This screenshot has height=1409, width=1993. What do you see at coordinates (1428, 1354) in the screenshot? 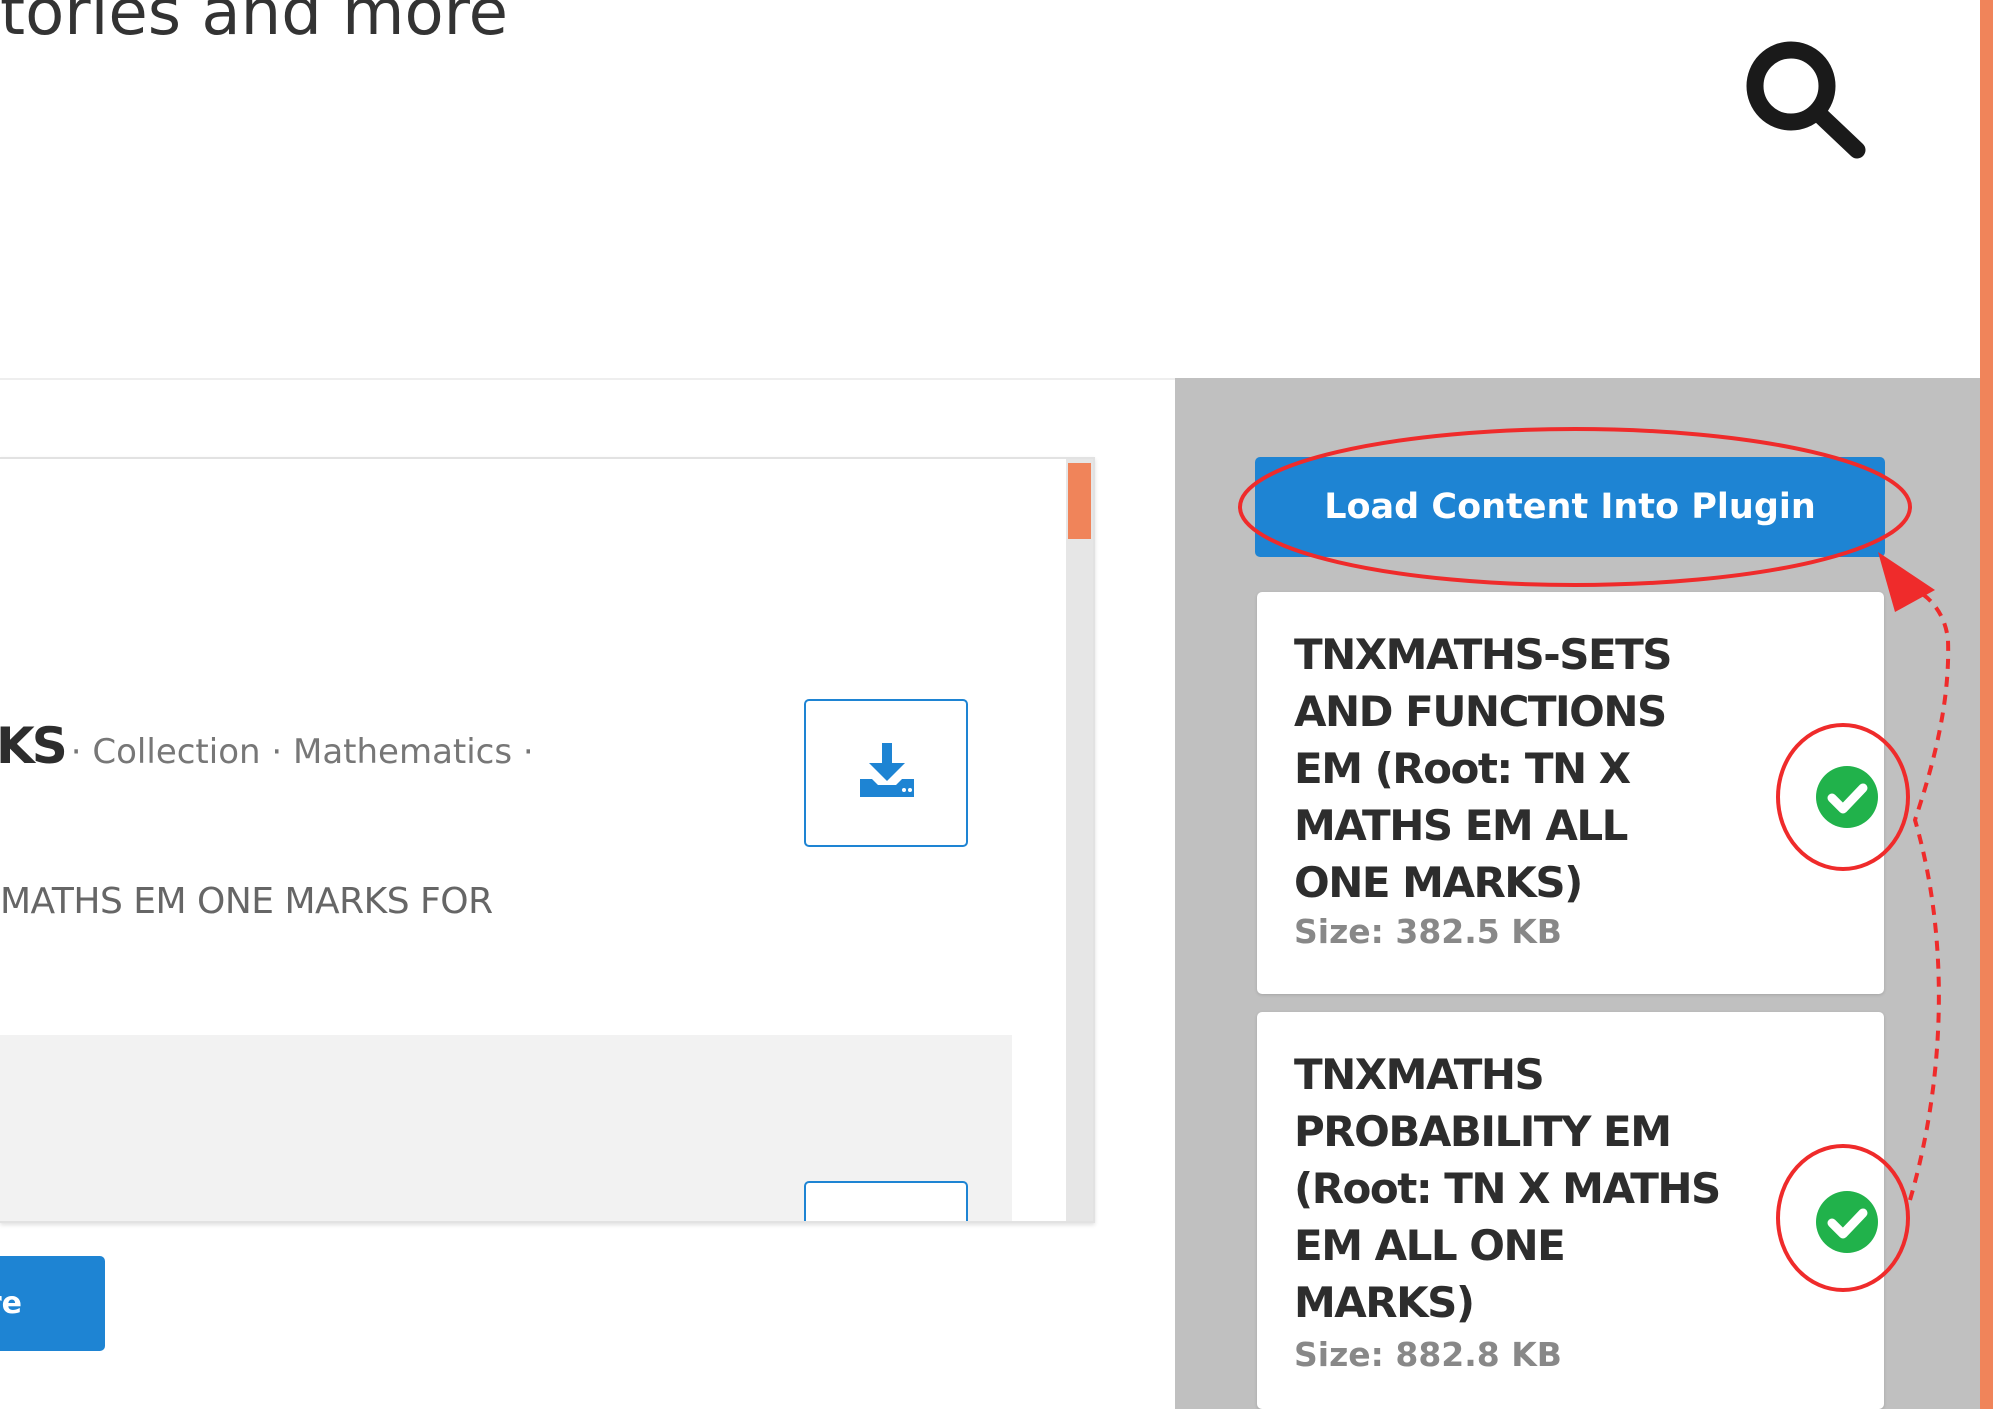
I see `plugin-item-size: Size: 882.8 KB` at bounding box center [1428, 1354].